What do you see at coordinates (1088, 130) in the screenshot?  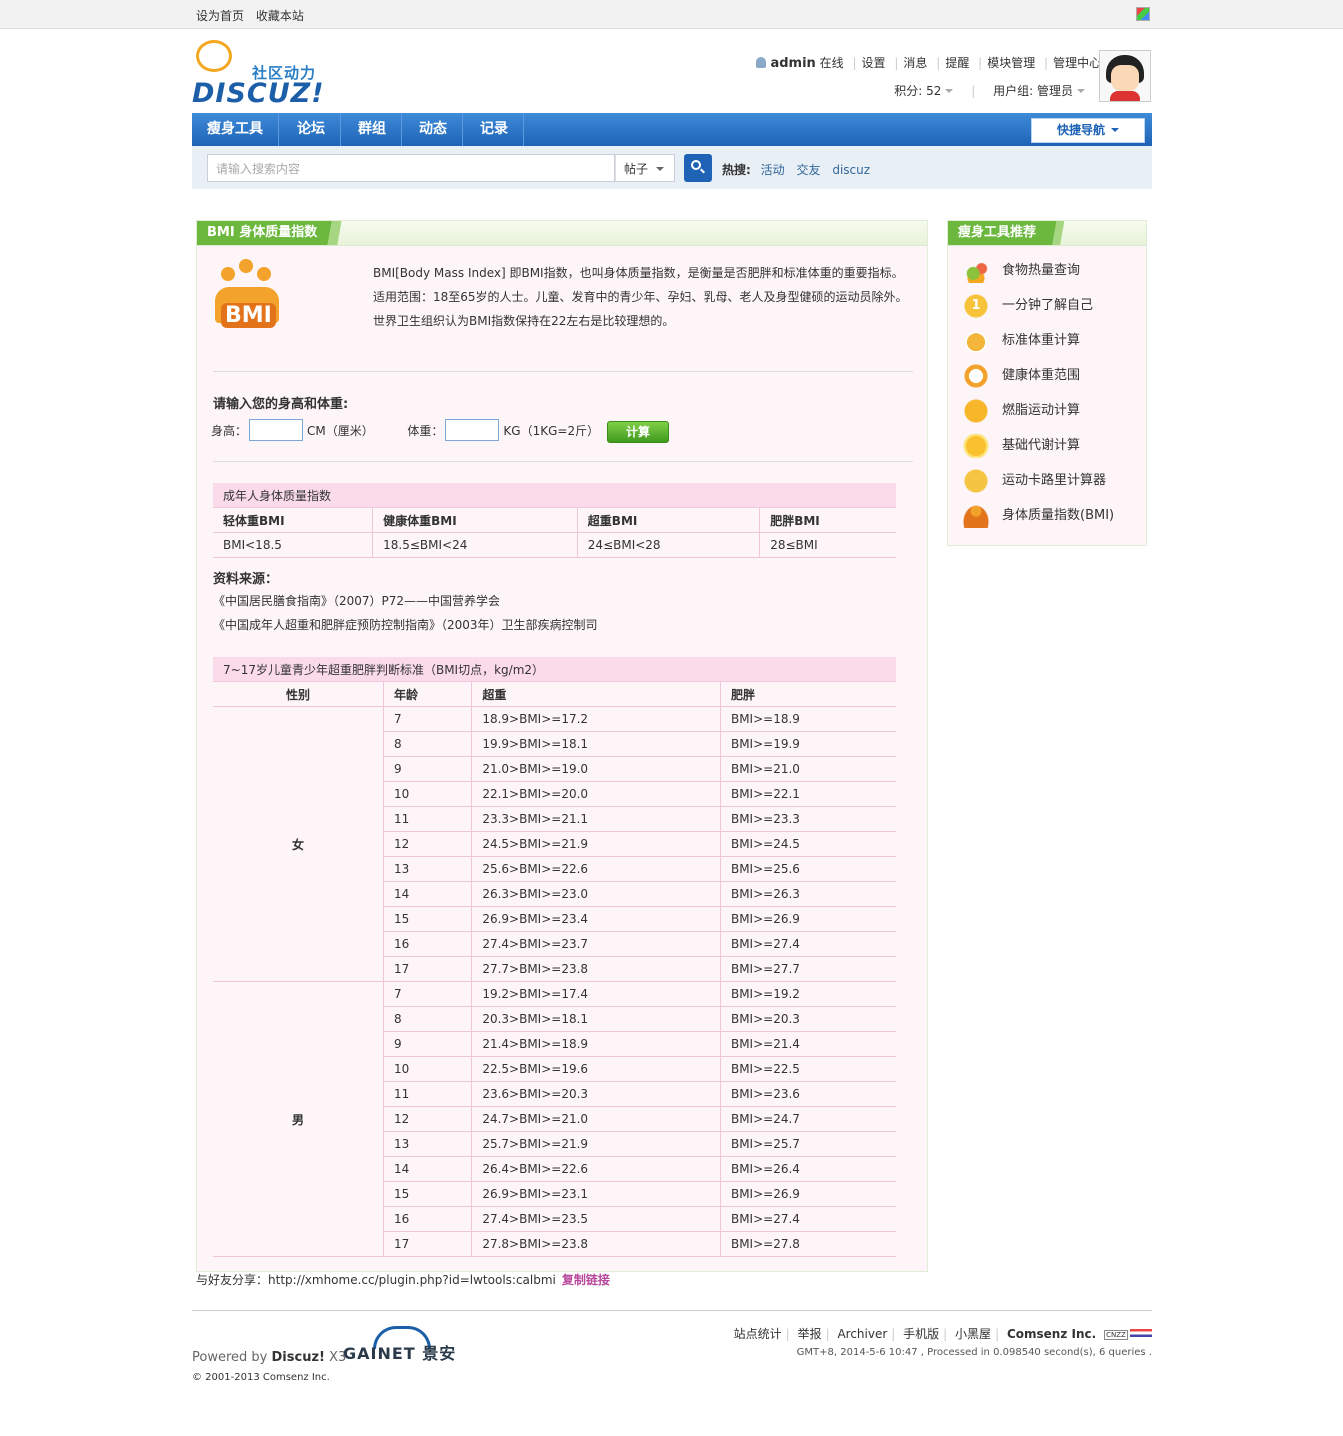 I see `quick-nav-button: 快捷导航` at bounding box center [1088, 130].